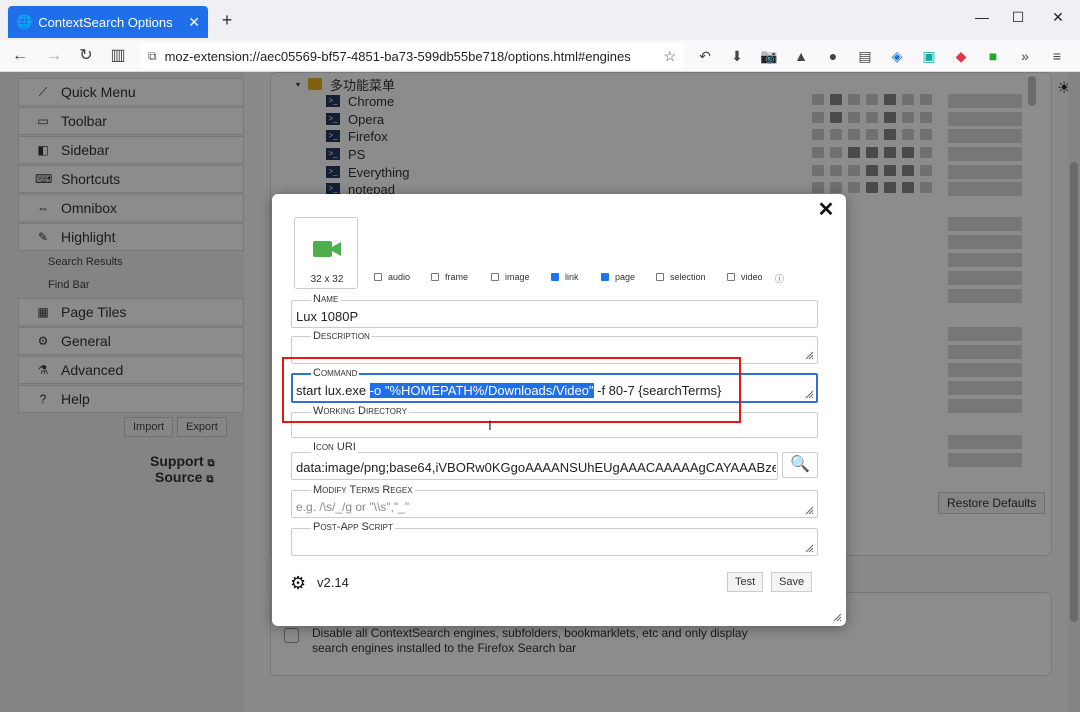 This screenshot has width=1080, height=712. I want to click on forward-icon: →, so click(54, 56).